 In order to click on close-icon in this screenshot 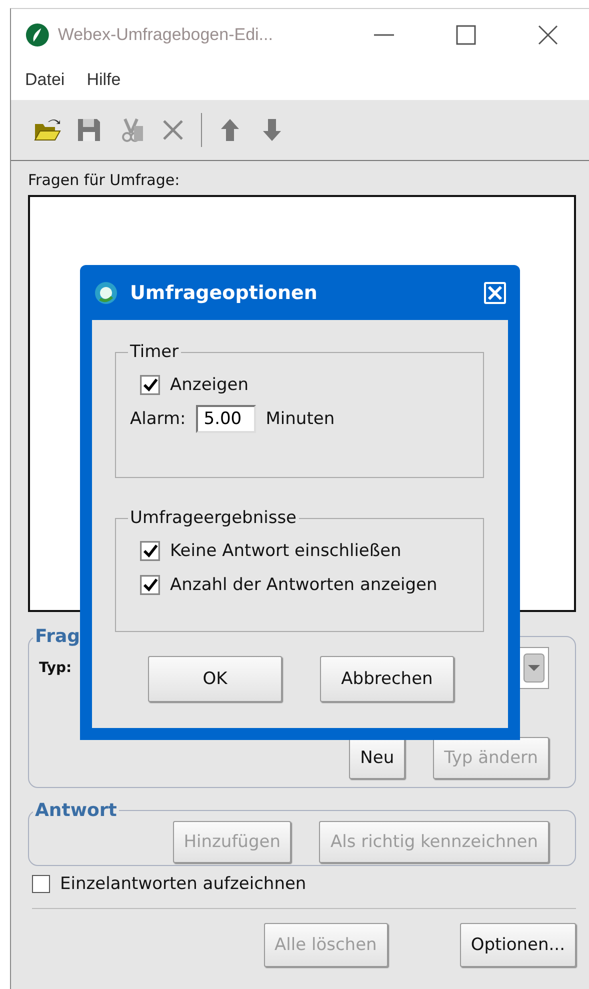, I will do `click(548, 35)`.